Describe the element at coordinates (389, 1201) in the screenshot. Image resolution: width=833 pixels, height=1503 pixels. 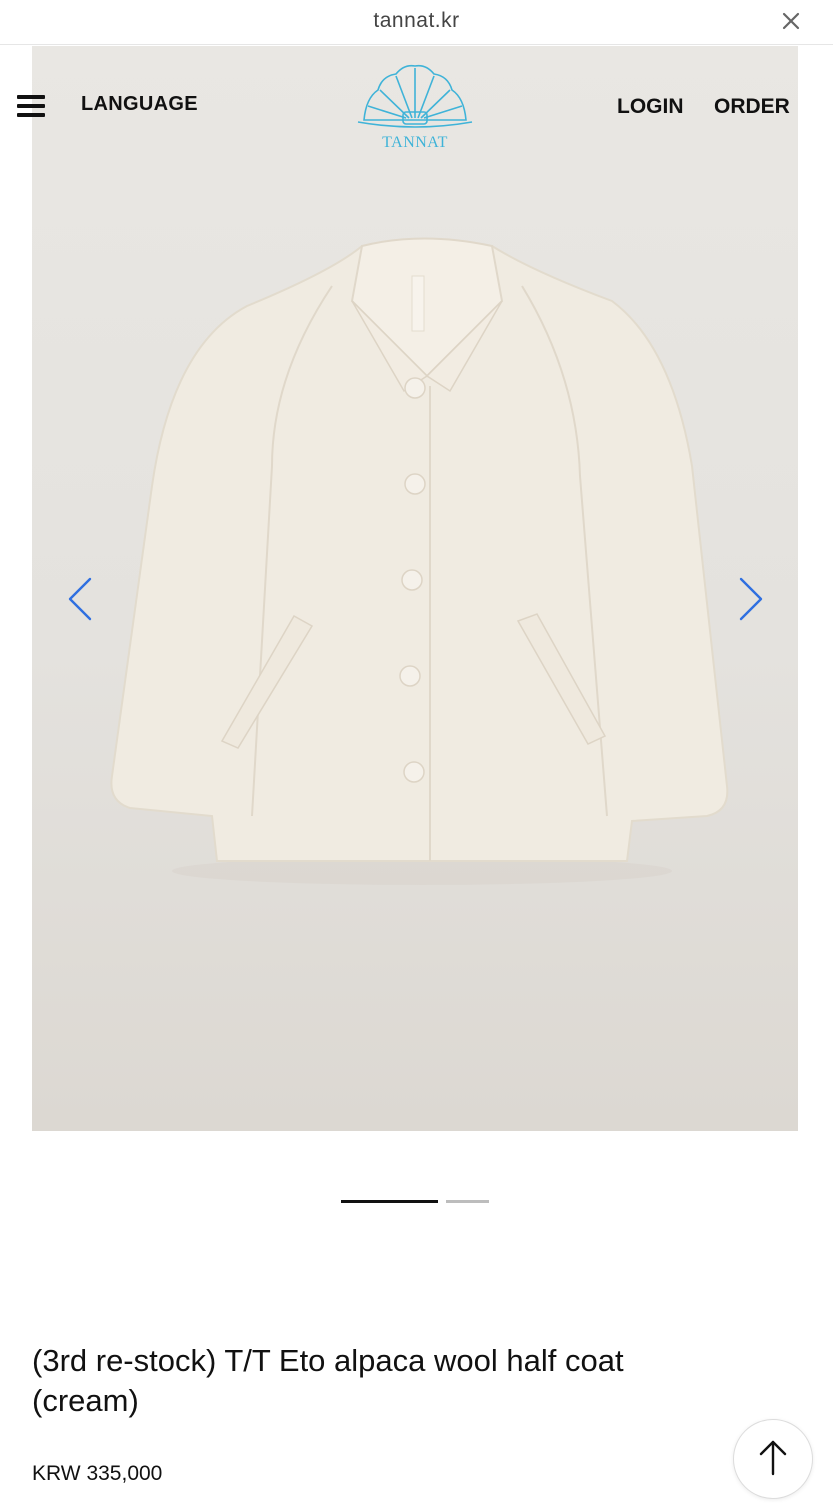
I see `gallery-indicator-active` at that location.